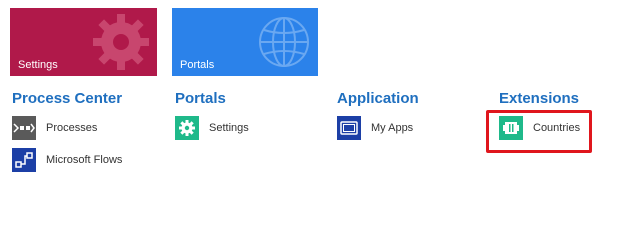 The height and width of the screenshot is (250, 625). What do you see at coordinates (229, 128) in the screenshot?
I see `portal-settings-label: Settings` at bounding box center [229, 128].